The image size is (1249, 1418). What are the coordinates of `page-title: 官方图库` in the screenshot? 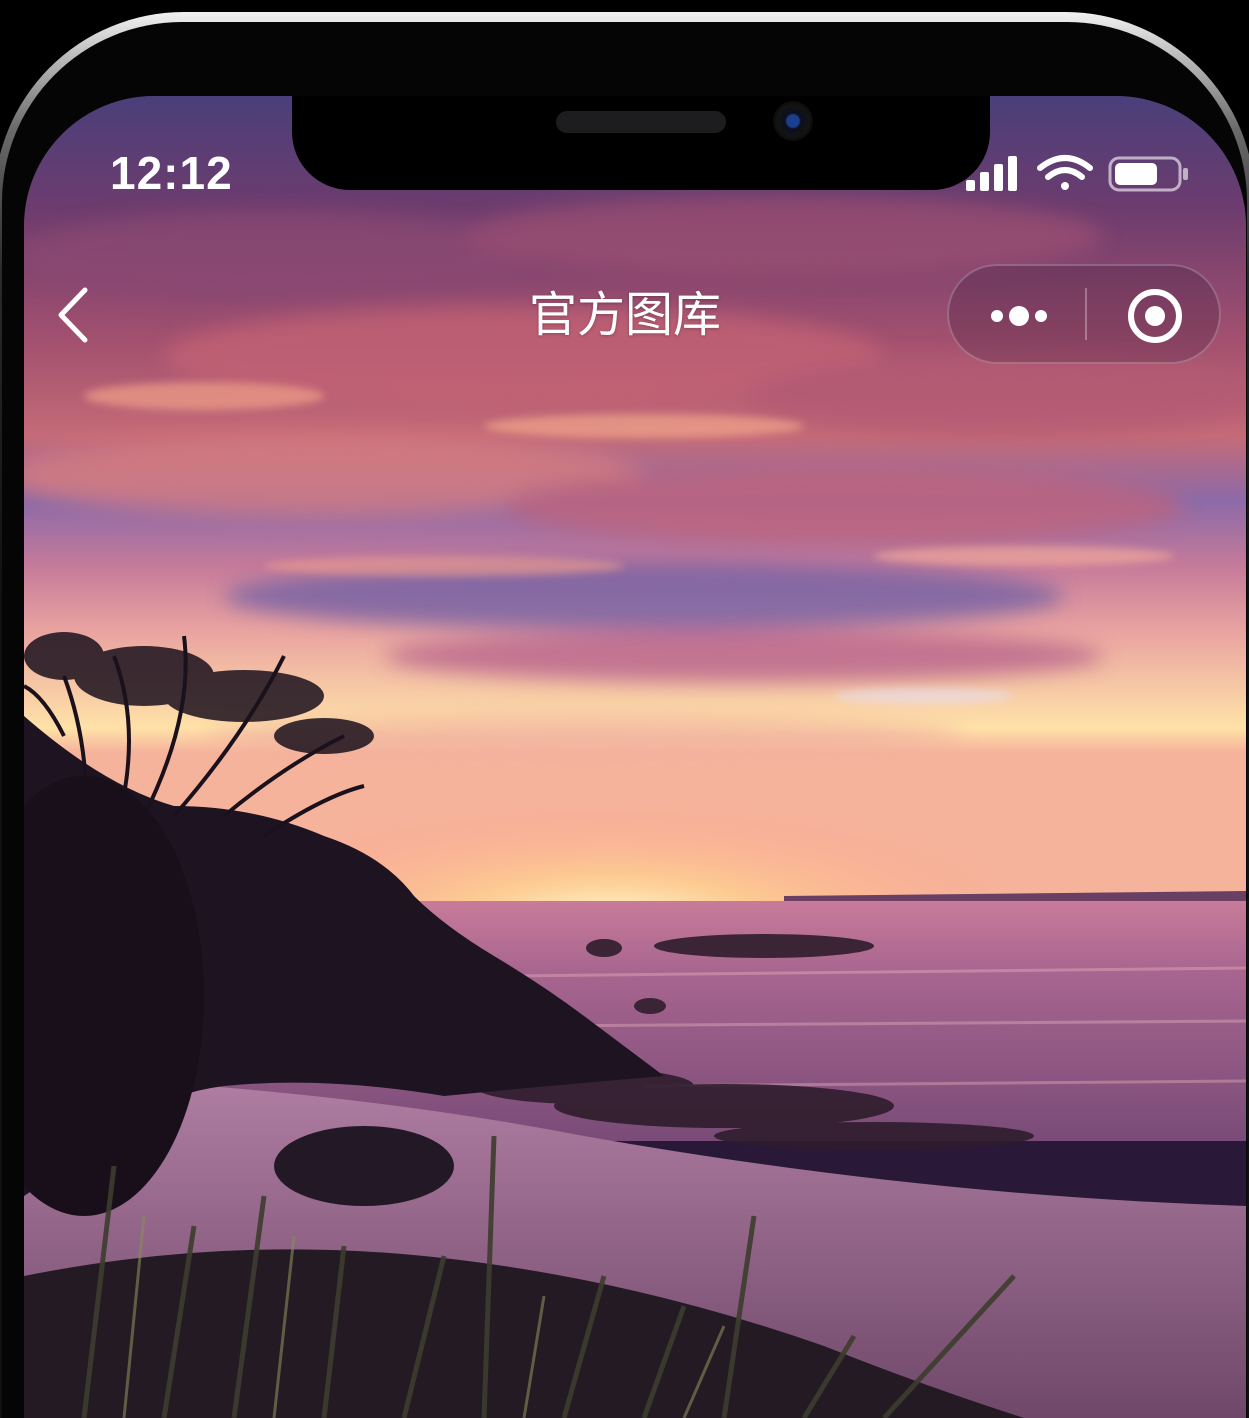 It's located at (624, 315).